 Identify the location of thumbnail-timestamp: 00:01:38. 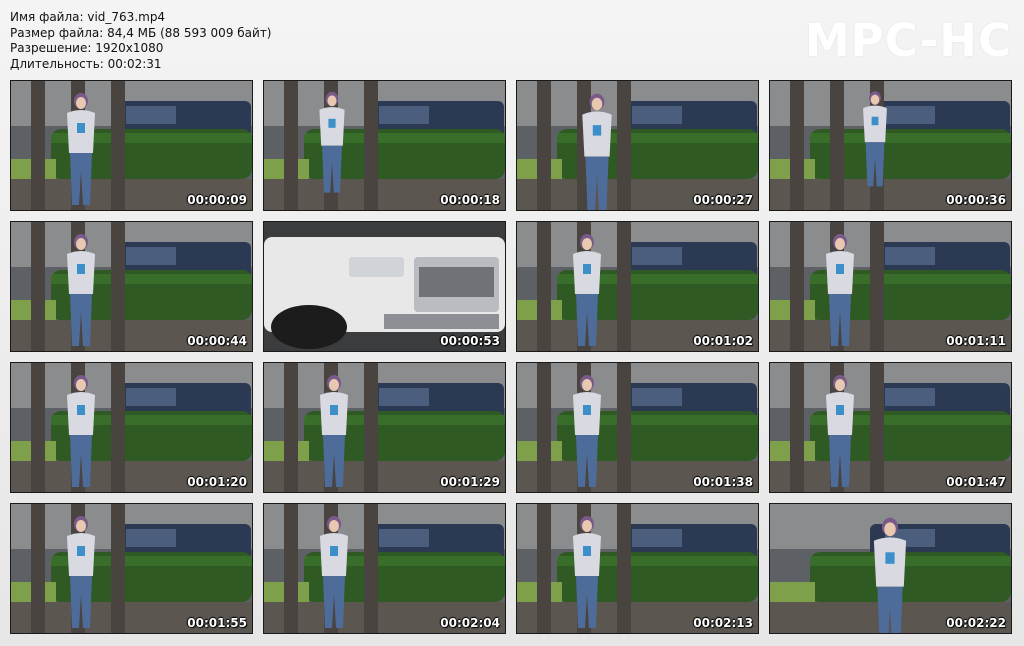
(723, 482).